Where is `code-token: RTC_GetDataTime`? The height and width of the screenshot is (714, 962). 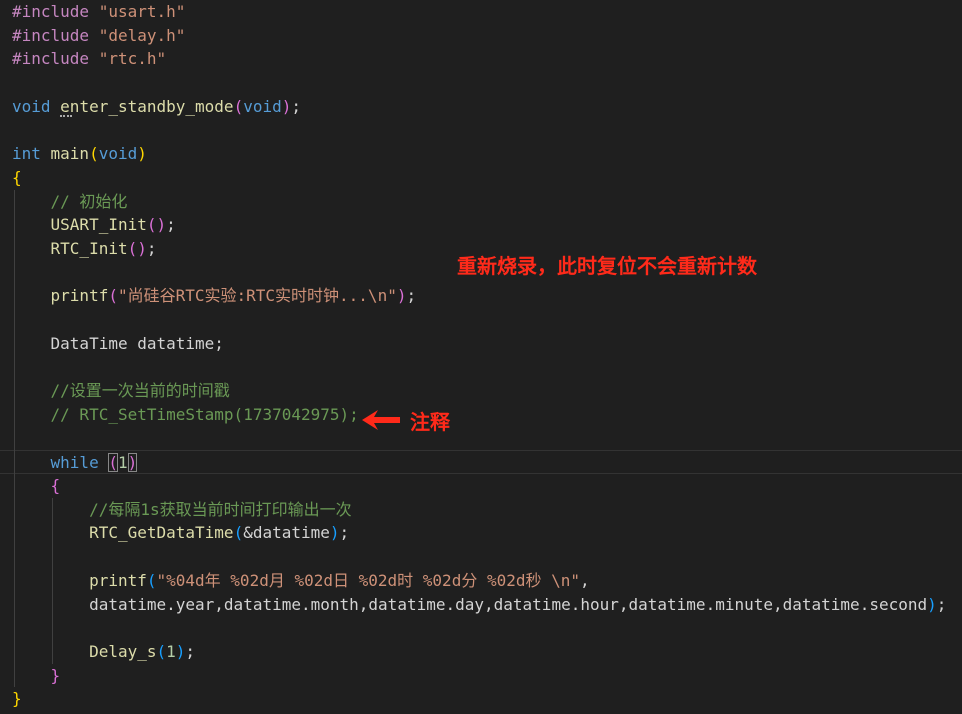
code-token: RTC_GetDataTime is located at coordinates (161, 533).